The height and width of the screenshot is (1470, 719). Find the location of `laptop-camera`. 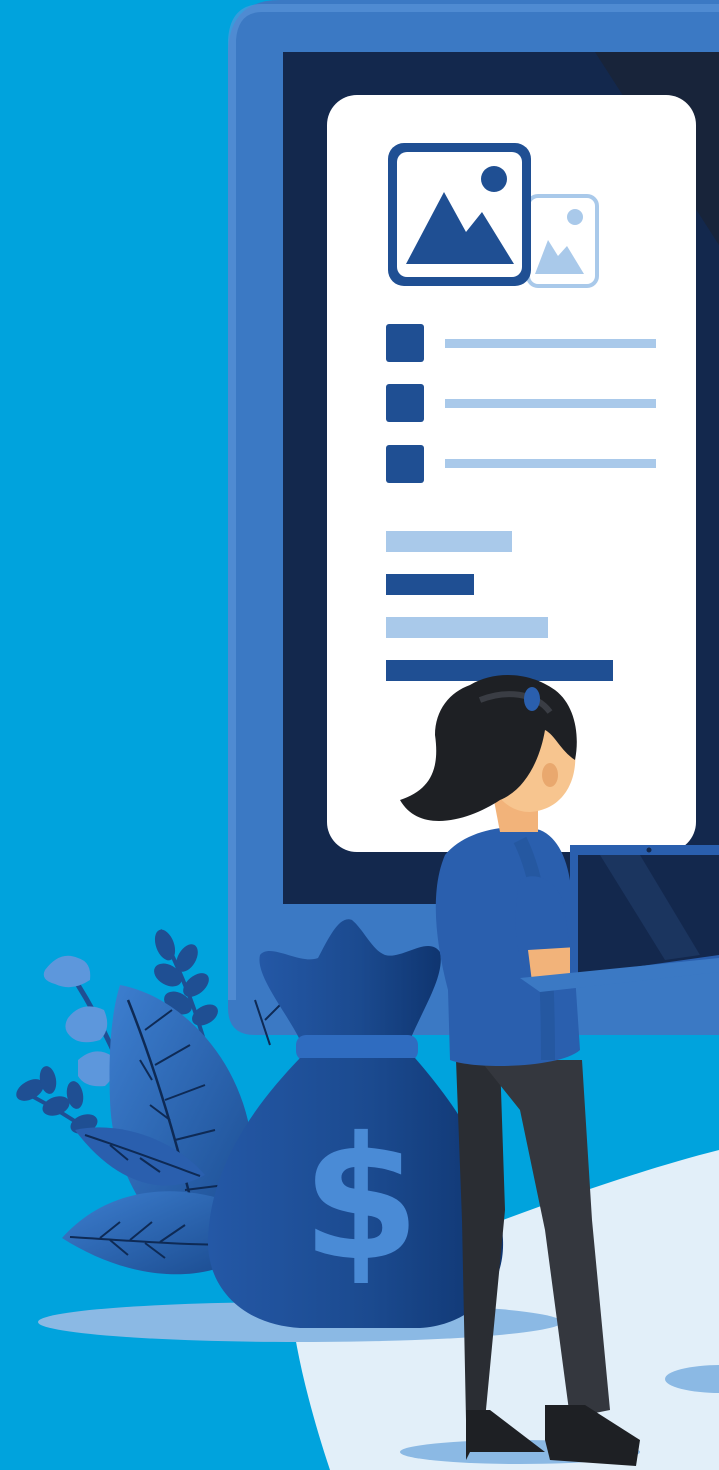

laptop-camera is located at coordinates (649, 850).